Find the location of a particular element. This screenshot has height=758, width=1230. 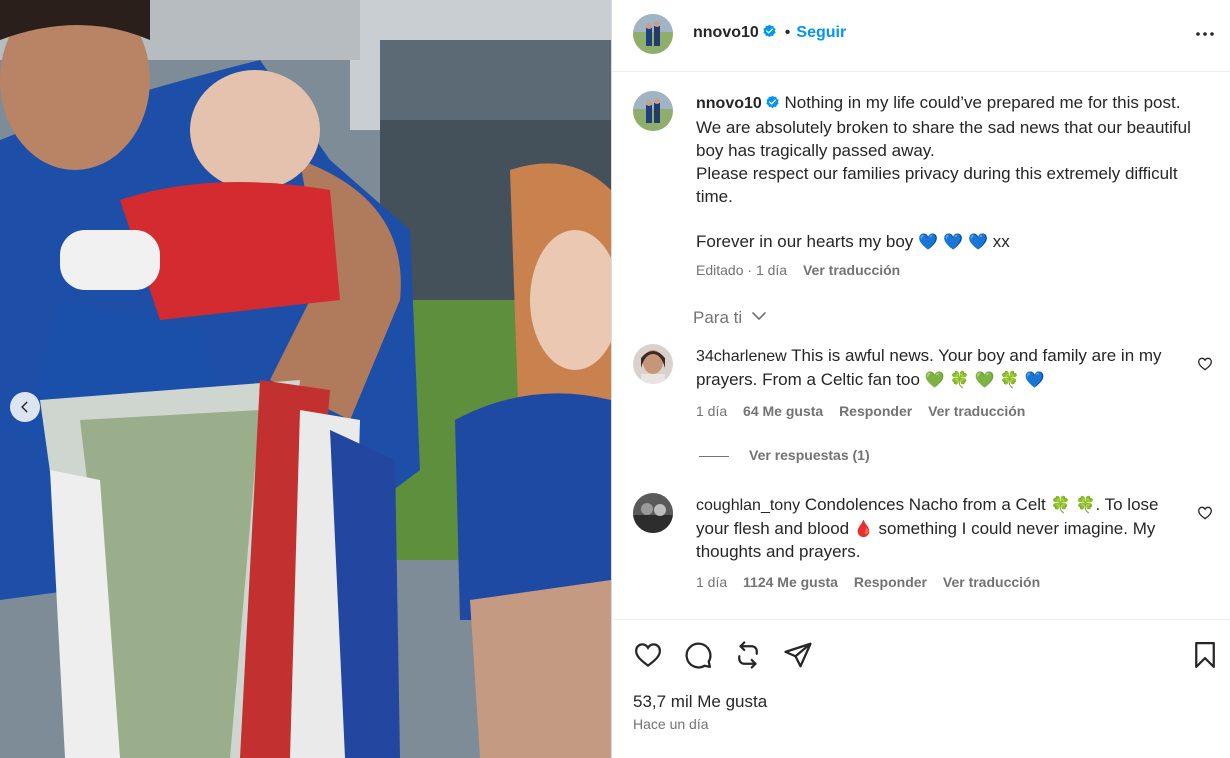

repost-button is located at coordinates (748, 655).